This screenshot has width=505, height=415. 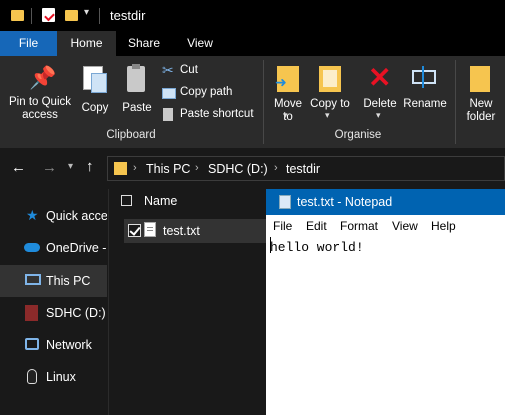 What do you see at coordinates (76, 216) in the screenshot?
I see `nav-label: Quick access` at bounding box center [76, 216].